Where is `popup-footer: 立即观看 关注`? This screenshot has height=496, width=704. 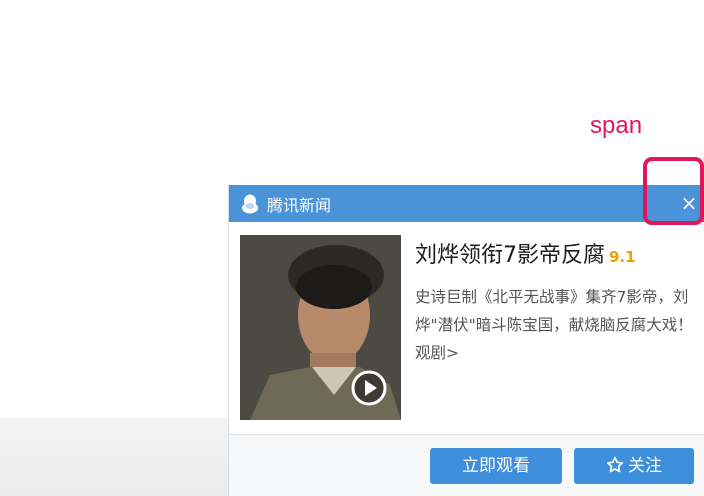 popup-footer: 立即观看 关注 is located at coordinates (466, 465).